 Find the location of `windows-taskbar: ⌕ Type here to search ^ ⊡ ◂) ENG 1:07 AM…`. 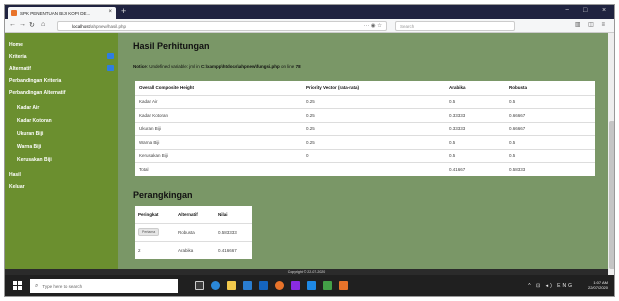

windows-taskbar: ⌕ Type here to search ^ ⊡ ◂) ENG 1:07 AM… is located at coordinates (309, 285).